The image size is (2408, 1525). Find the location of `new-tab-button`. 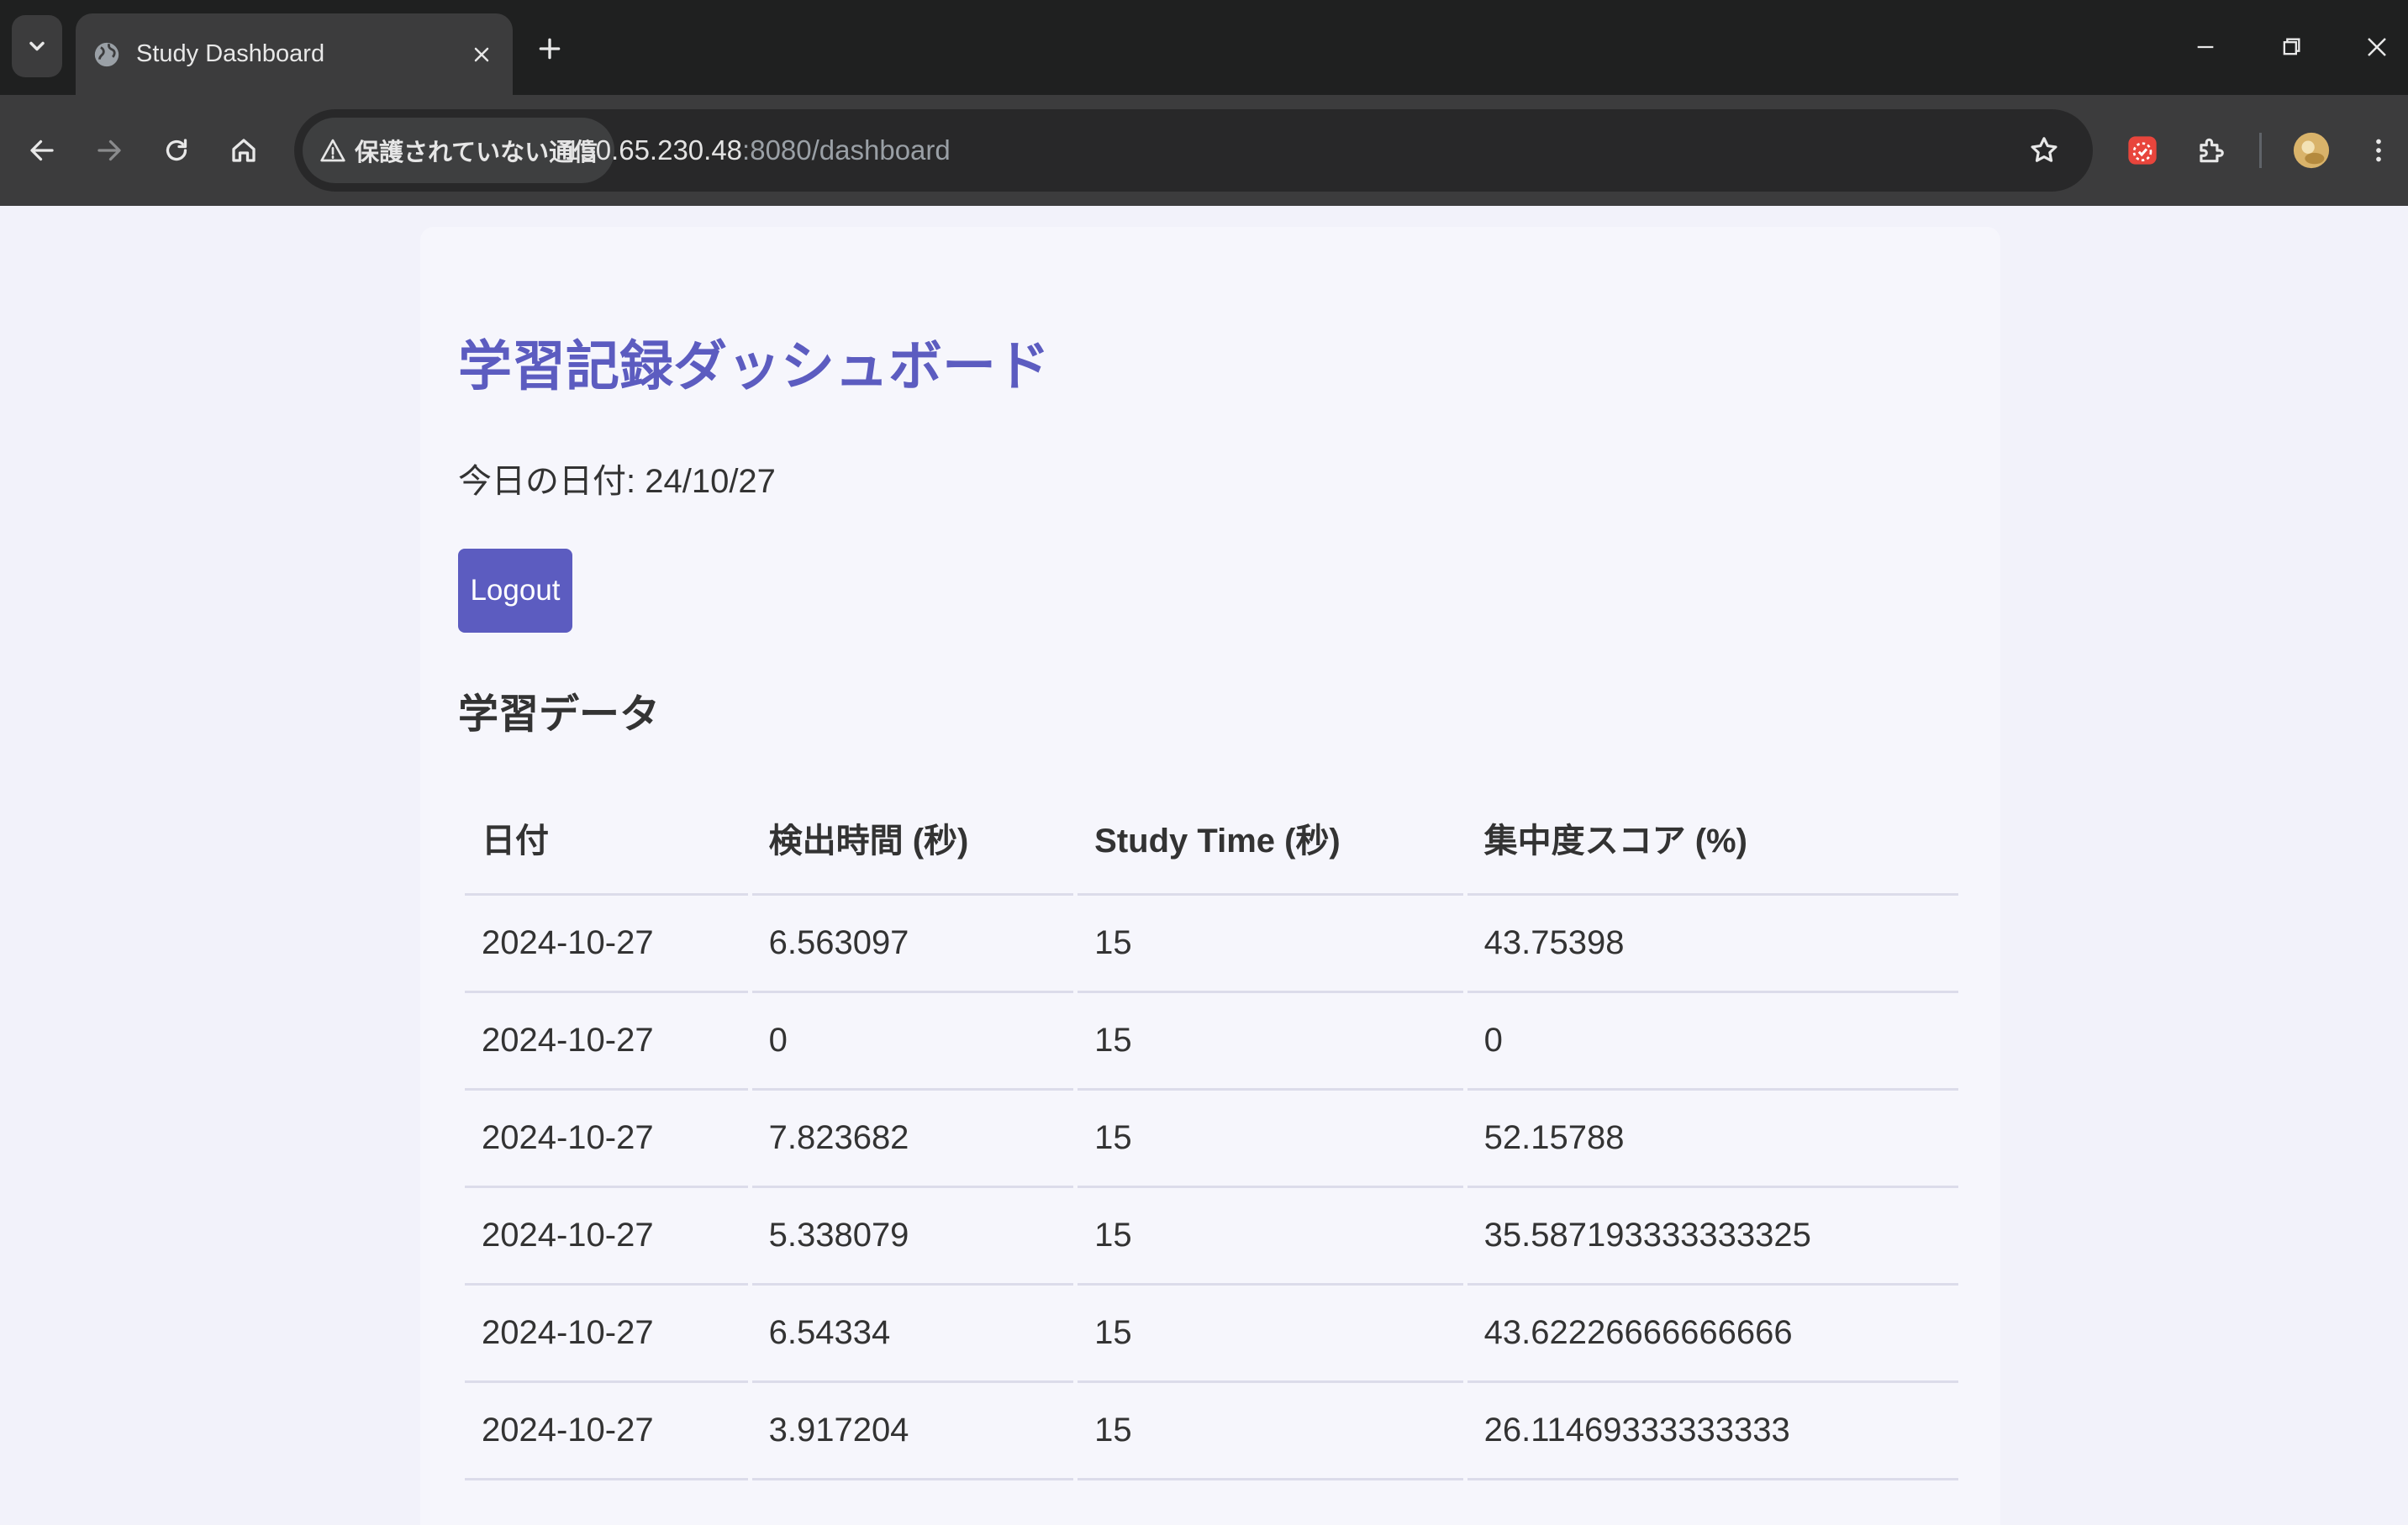

new-tab-button is located at coordinates (549, 49).